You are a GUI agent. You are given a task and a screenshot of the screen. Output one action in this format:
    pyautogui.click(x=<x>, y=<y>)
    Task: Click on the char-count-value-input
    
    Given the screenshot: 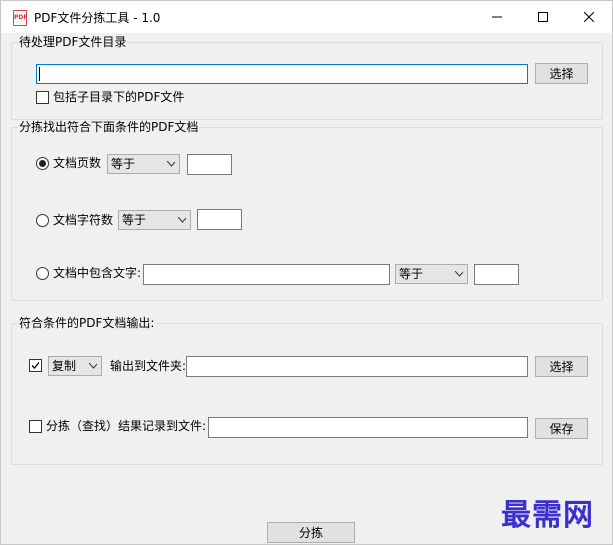 What is the action you would take?
    pyautogui.click(x=219, y=219)
    